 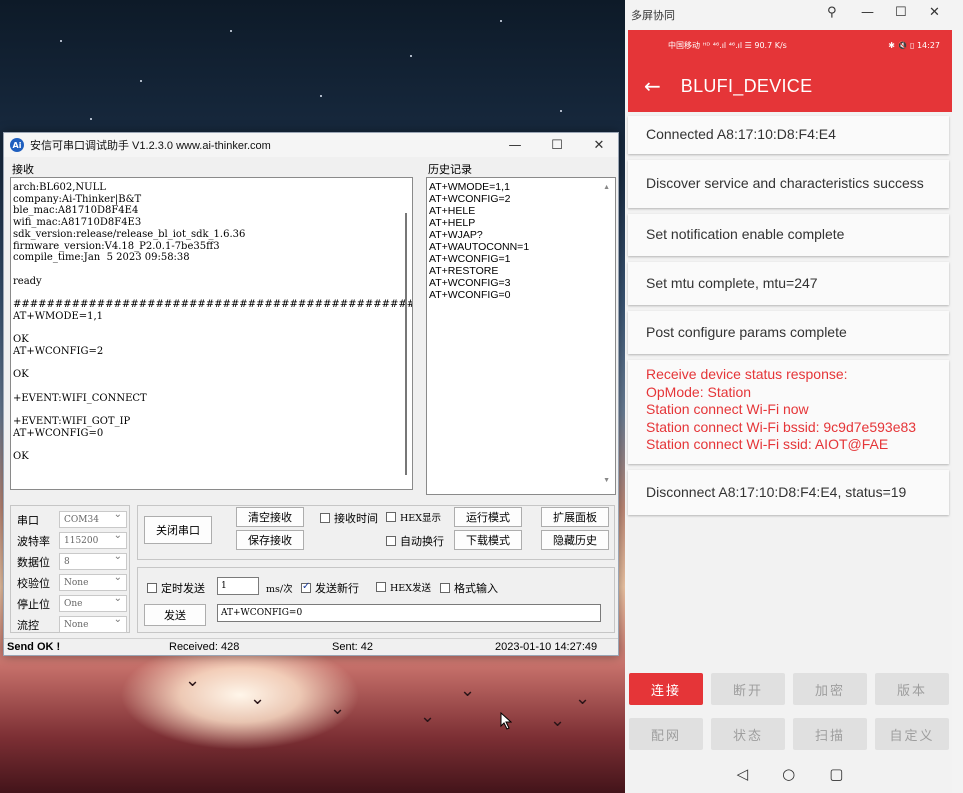 What do you see at coordinates (788, 235) in the screenshot?
I see `log-message: Set notification enable complete` at bounding box center [788, 235].